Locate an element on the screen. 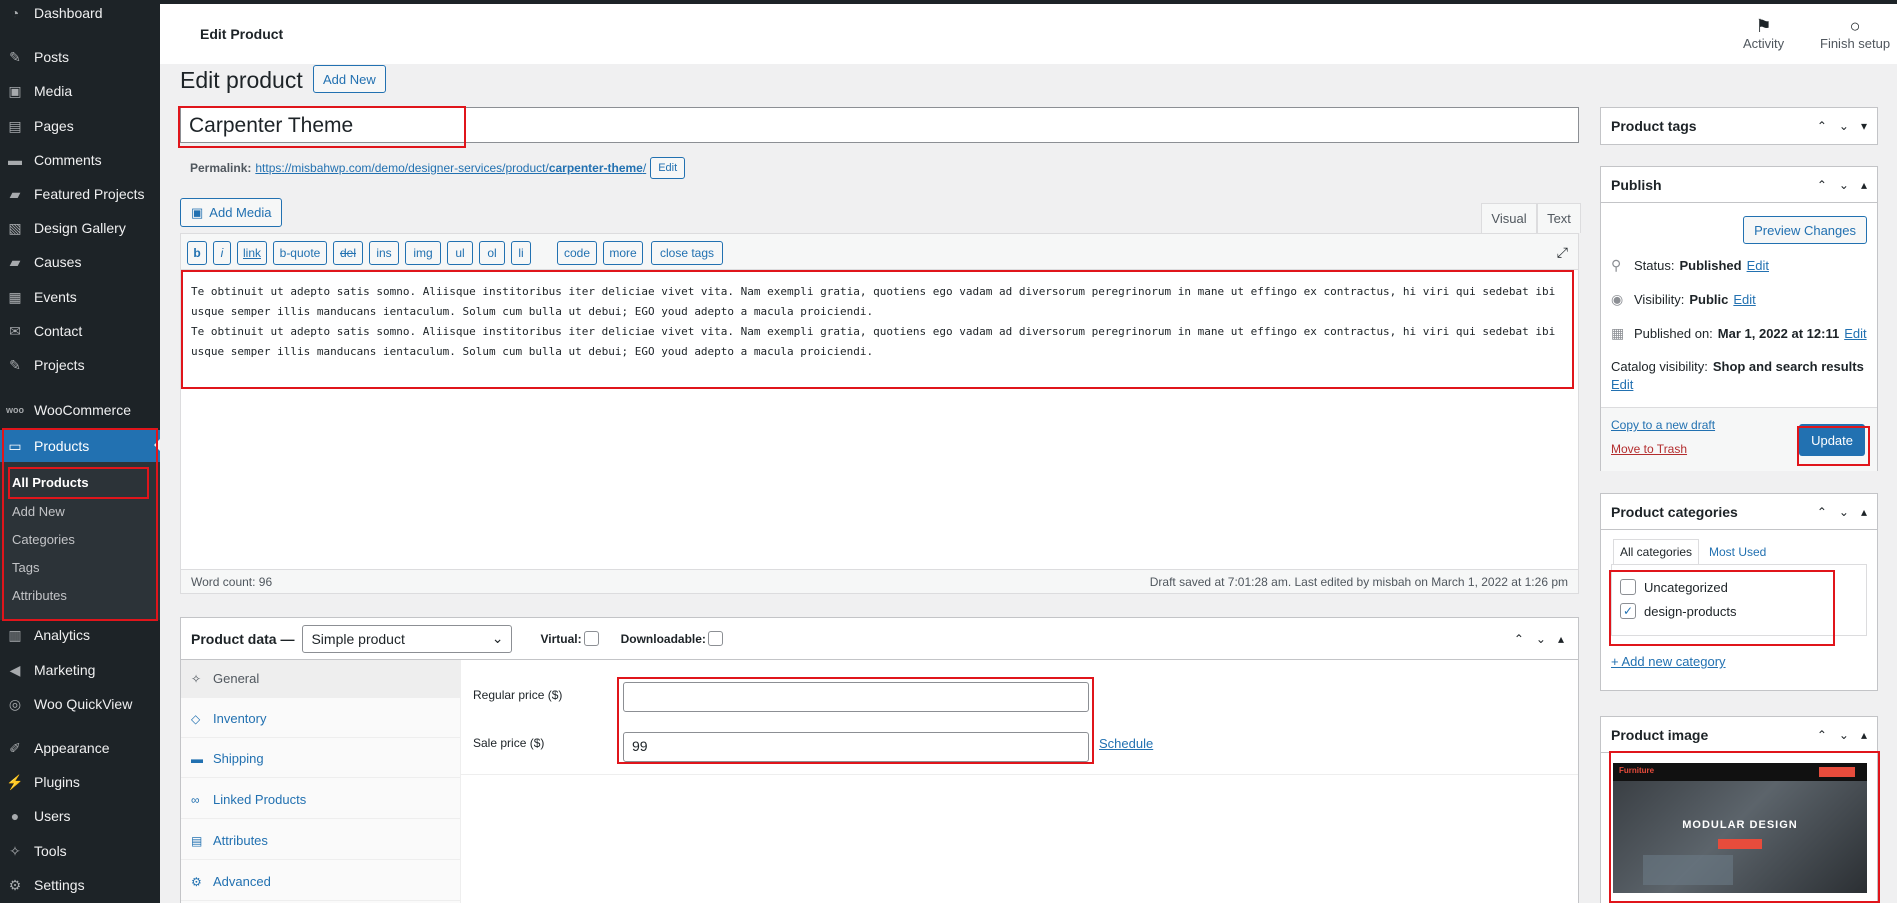 This screenshot has height=903, width=1897. menu-users: ● Users is located at coordinates (80, 816).